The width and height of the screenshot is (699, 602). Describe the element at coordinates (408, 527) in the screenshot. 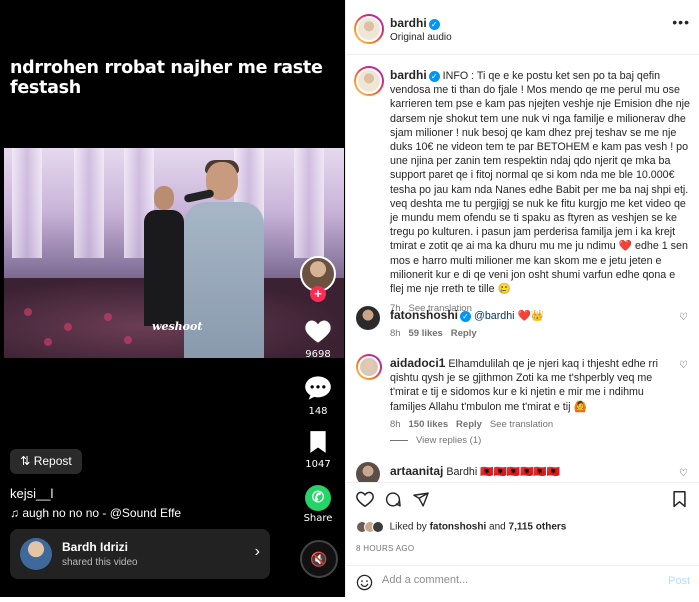

I see `liked-by-prefix: Liked by` at that location.